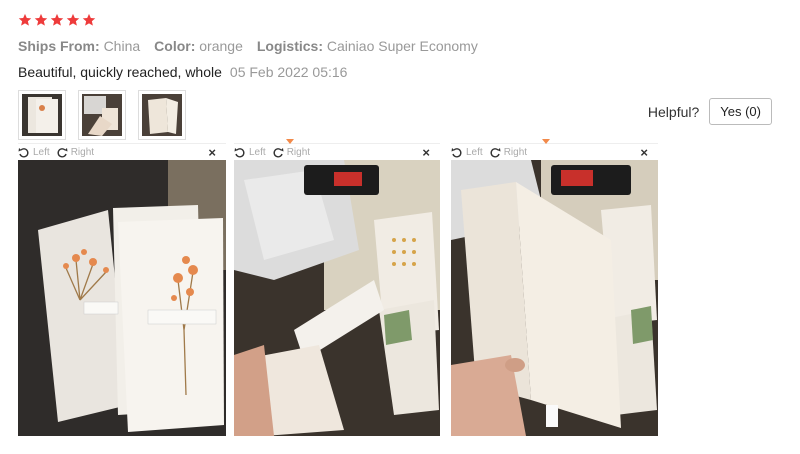 The image size is (800, 454). I want to click on helpful-yes-button: Yes (0), so click(740, 111).